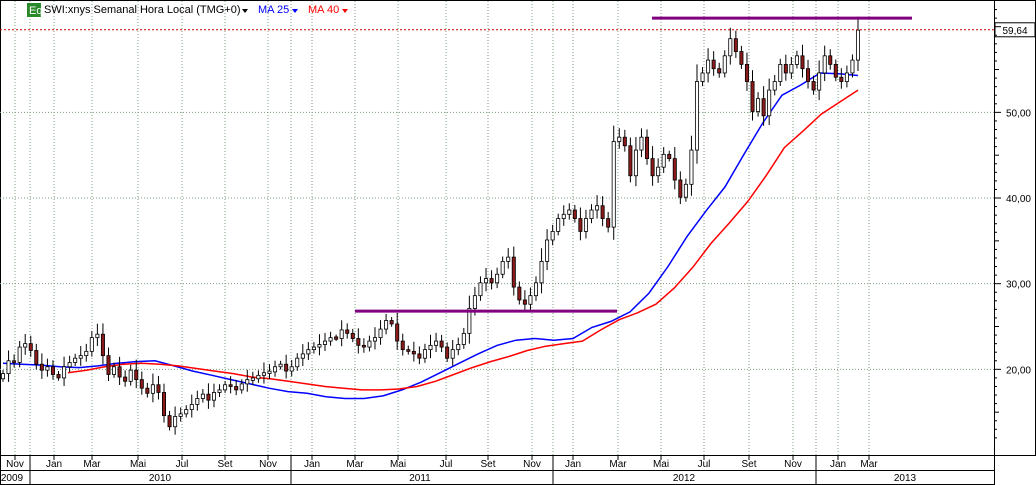 The height and width of the screenshot is (485, 1036). I want to click on year-label: 2009, so click(12, 478).